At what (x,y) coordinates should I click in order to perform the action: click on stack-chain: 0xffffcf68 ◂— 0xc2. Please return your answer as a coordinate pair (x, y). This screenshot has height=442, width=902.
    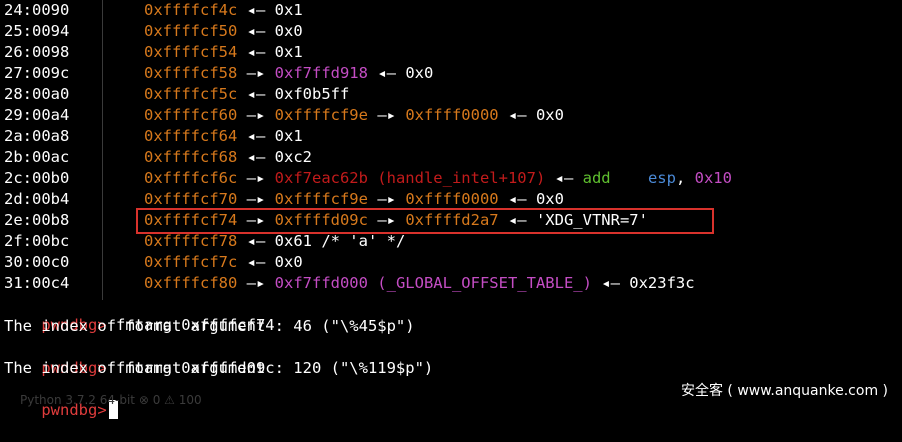
    Looking at the image, I should click on (228, 157).